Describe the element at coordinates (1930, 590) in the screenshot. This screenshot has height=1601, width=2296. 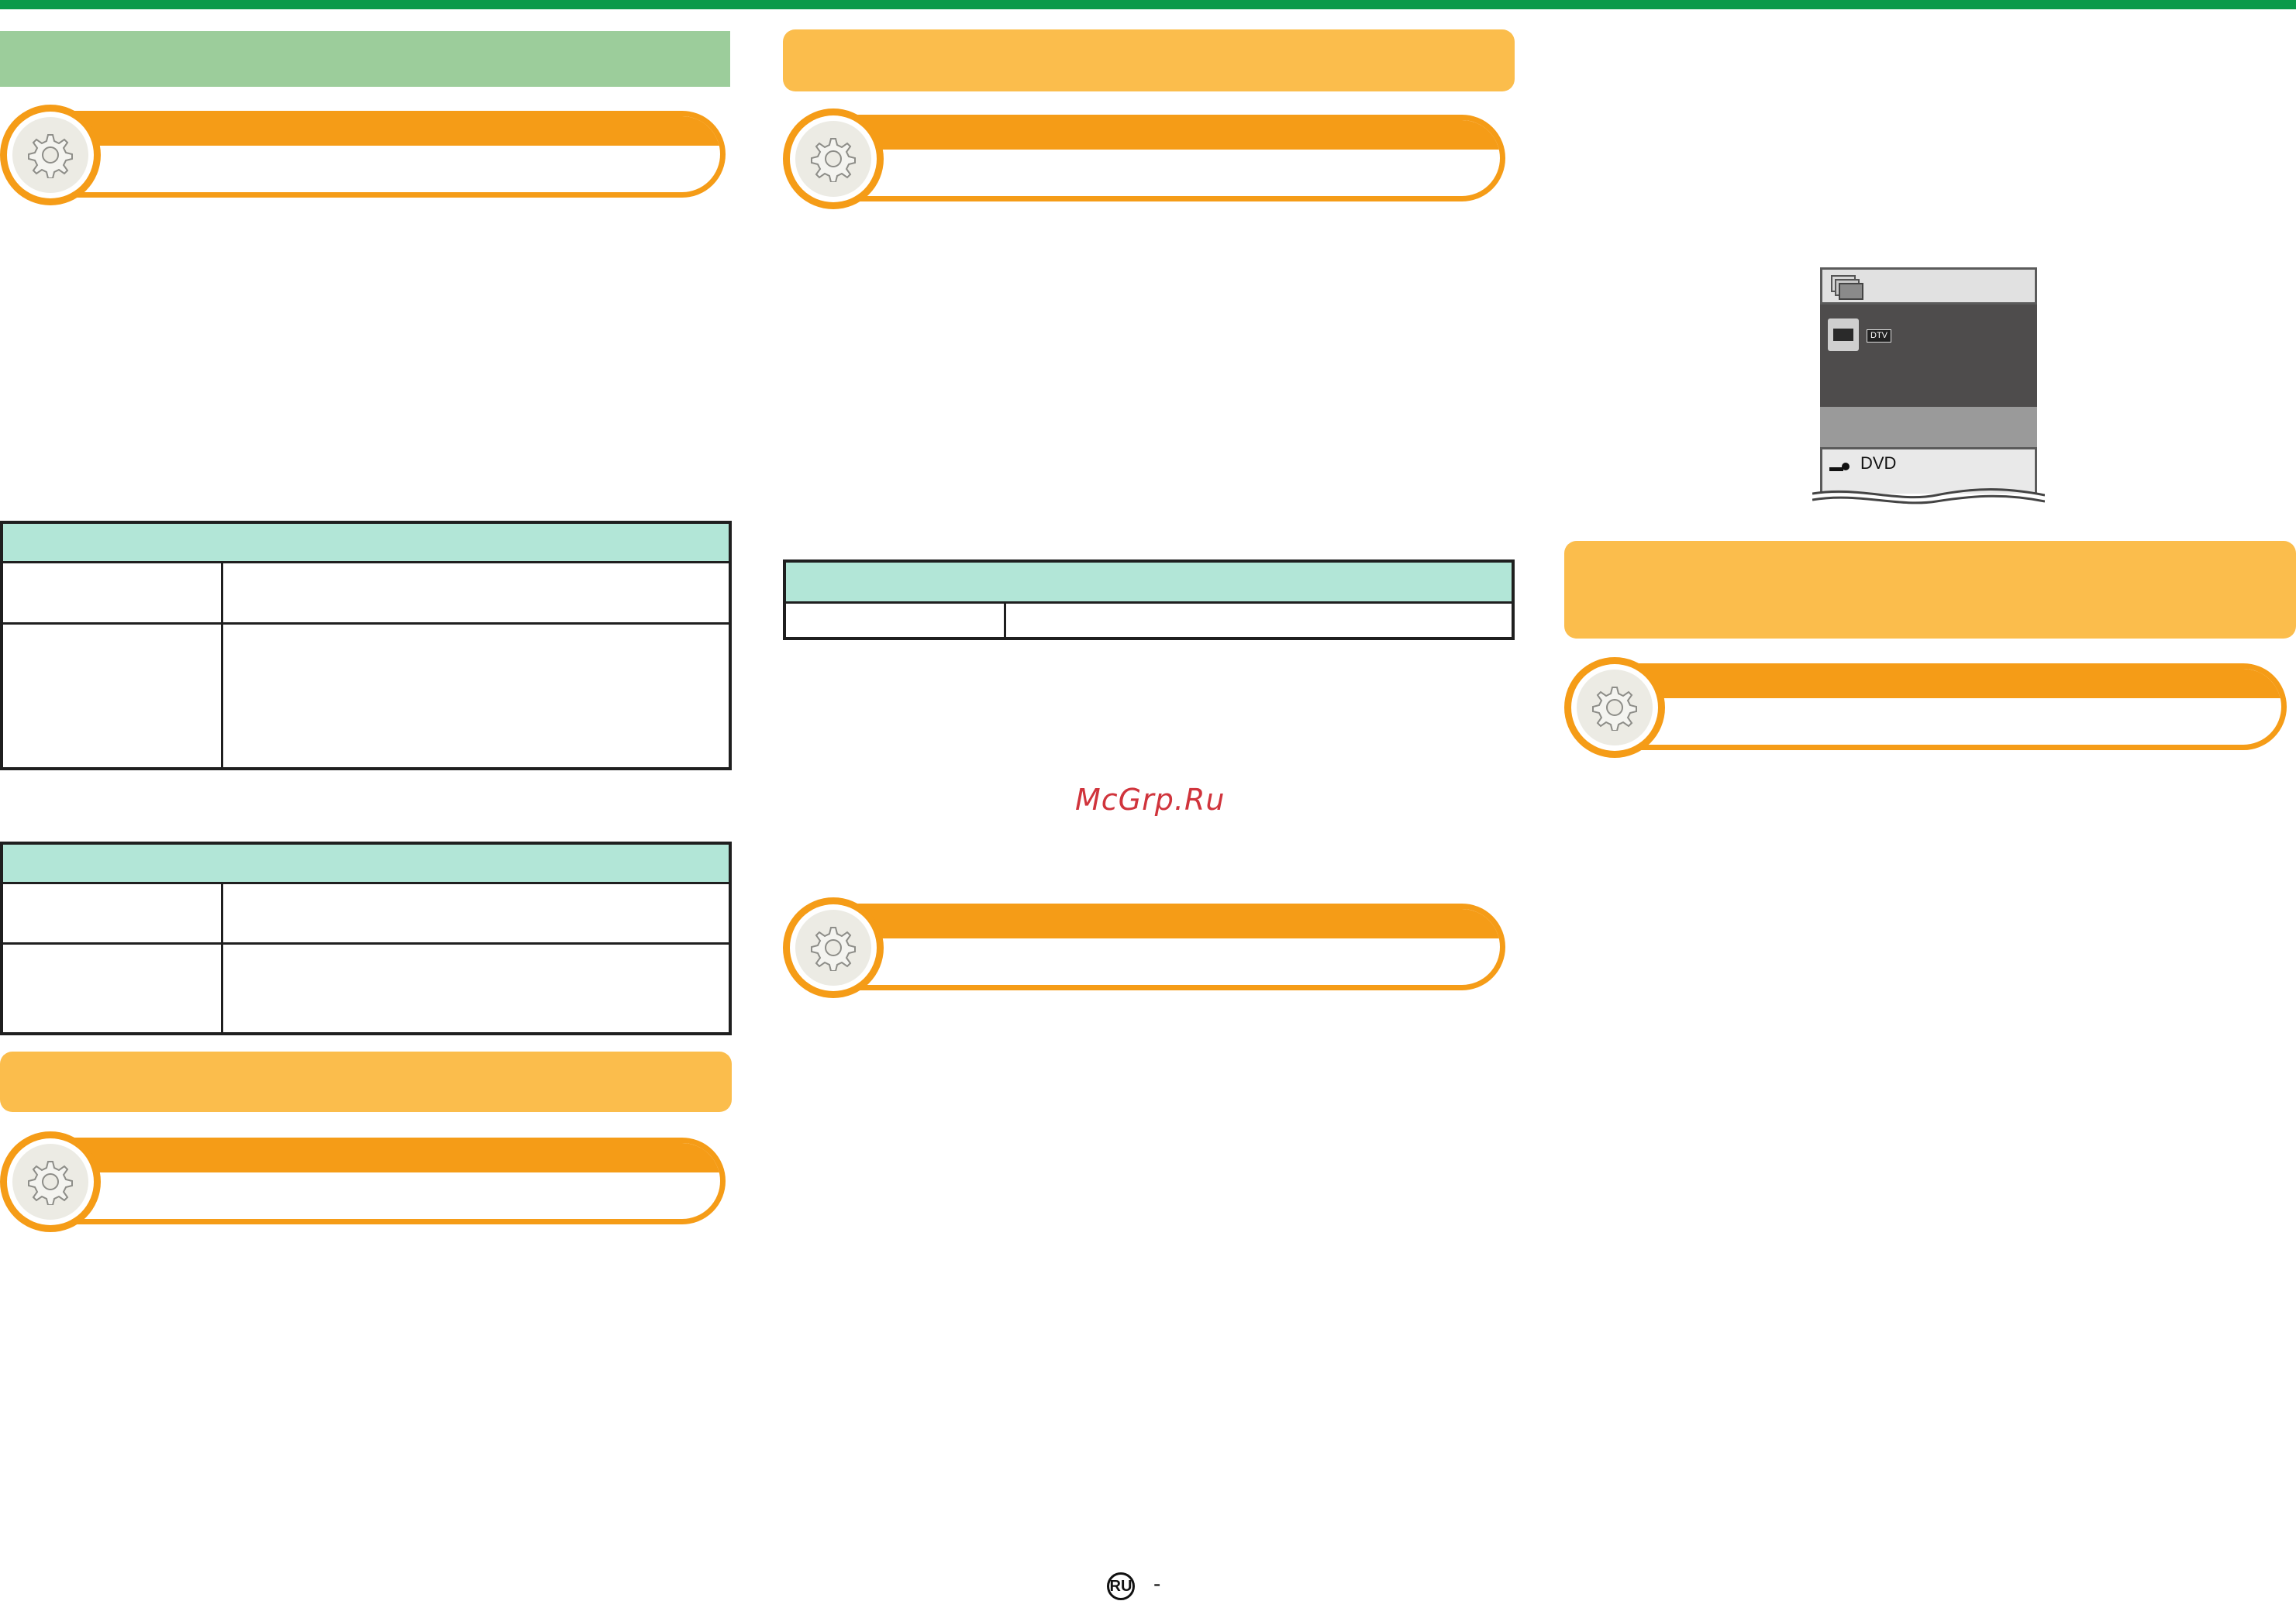
I see `section-header-amber-tall` at that location.